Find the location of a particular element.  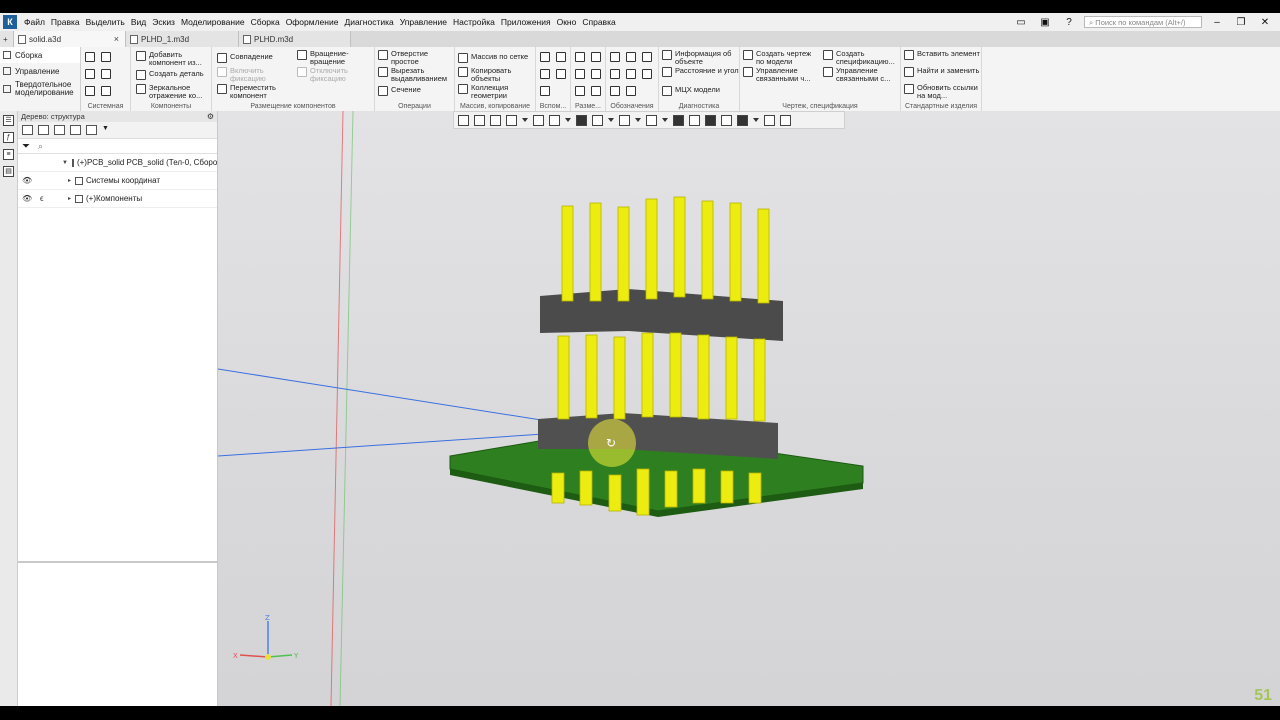

cs-icon is located at coordinates (561, 74).